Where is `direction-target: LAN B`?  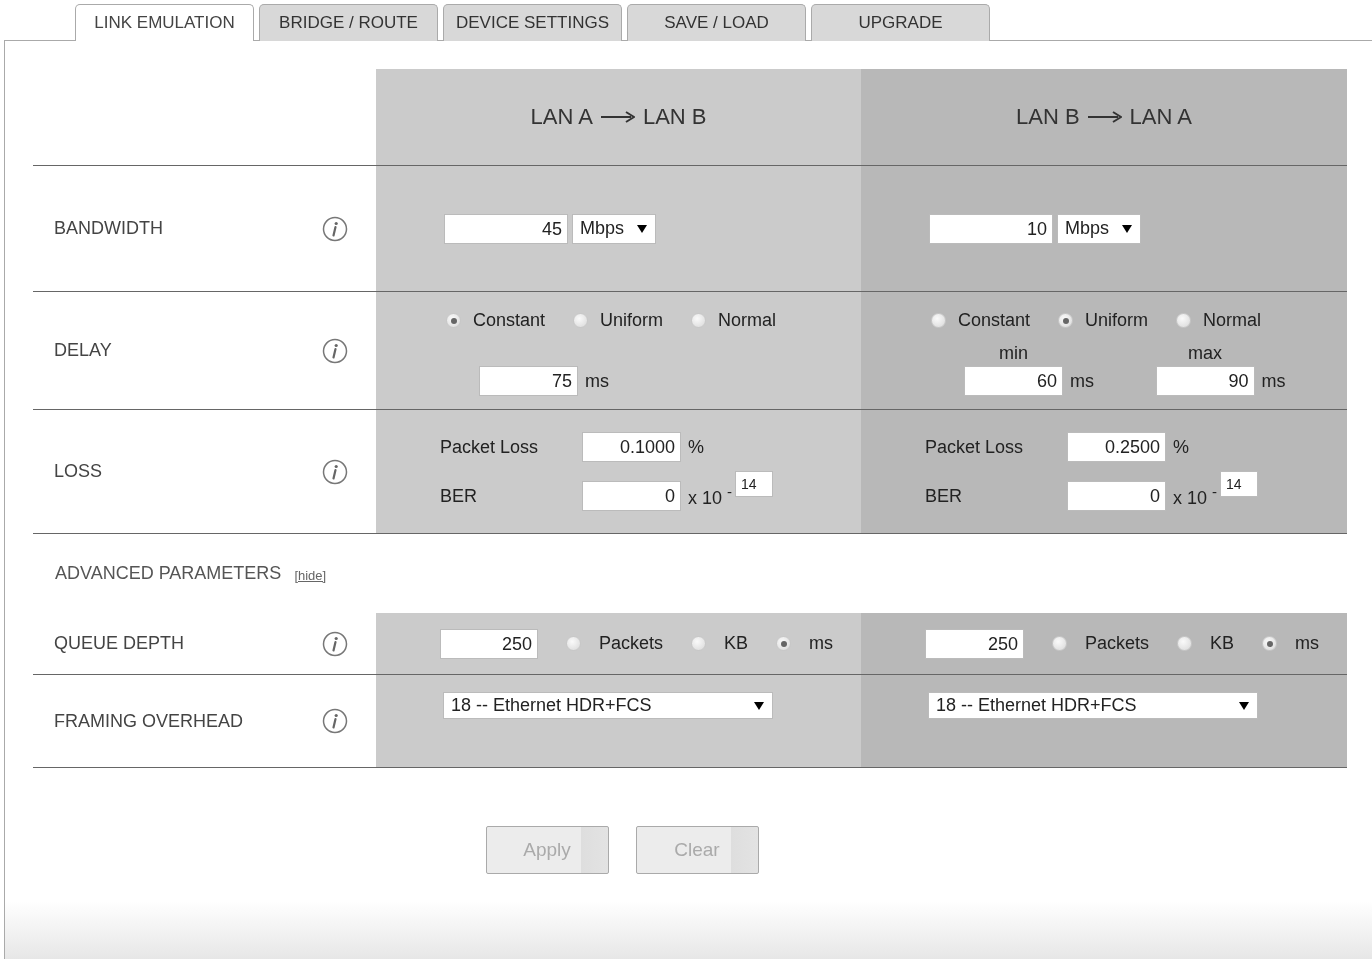
direction-target: LAN B is located at coordinates (674, 117).